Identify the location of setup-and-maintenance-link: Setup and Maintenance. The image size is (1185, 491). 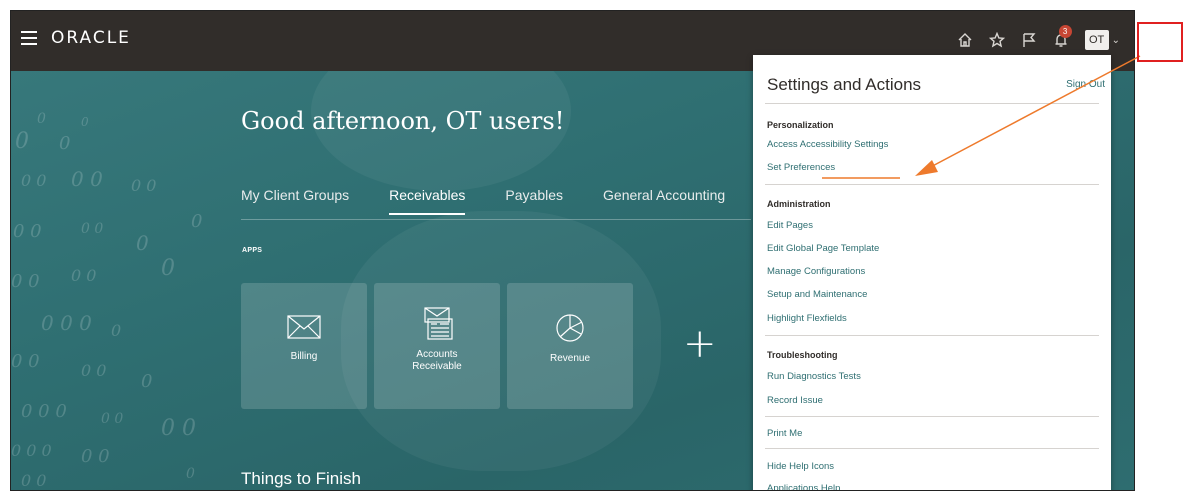
(817, 294).